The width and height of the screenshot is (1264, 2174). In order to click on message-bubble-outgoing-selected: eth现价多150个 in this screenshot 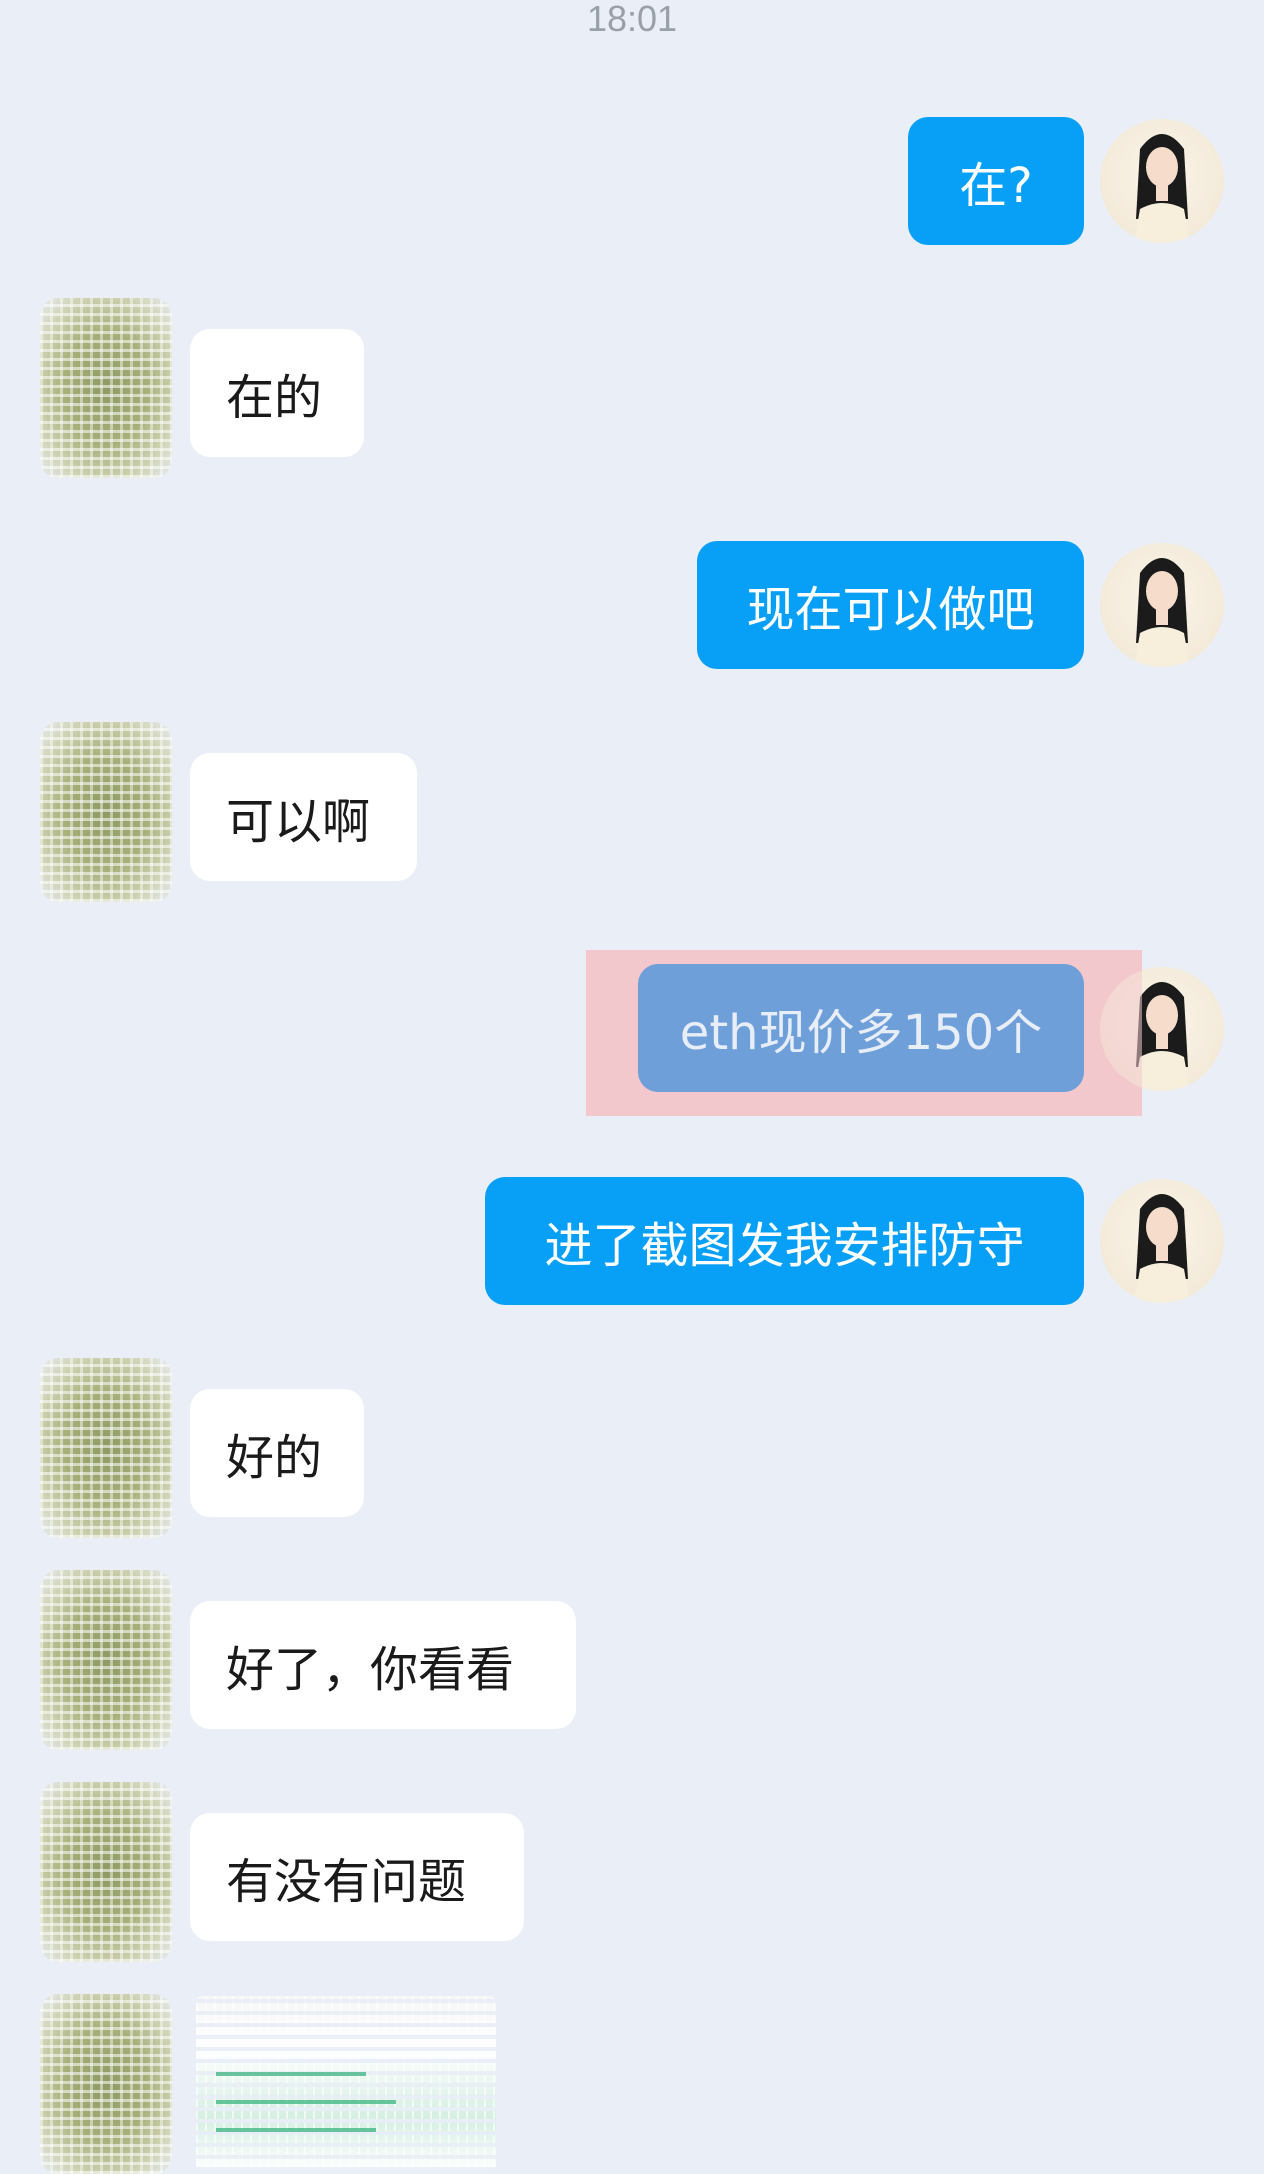, I will do `click(861, 1028)`.